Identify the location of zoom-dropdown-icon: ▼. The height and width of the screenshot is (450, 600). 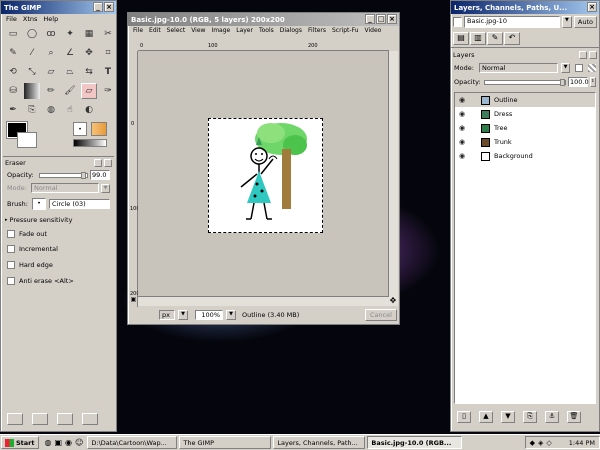
(231, 314).